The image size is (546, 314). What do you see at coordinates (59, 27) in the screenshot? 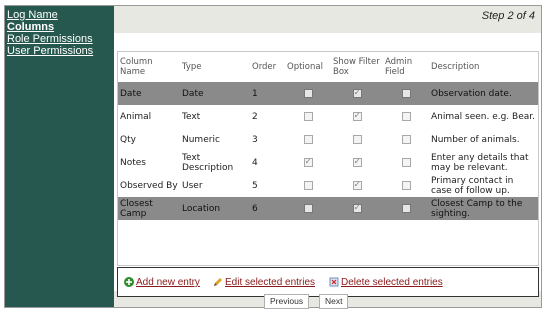
I see `sidebar-item-columns: Columns` at bounding box center [59, 27].